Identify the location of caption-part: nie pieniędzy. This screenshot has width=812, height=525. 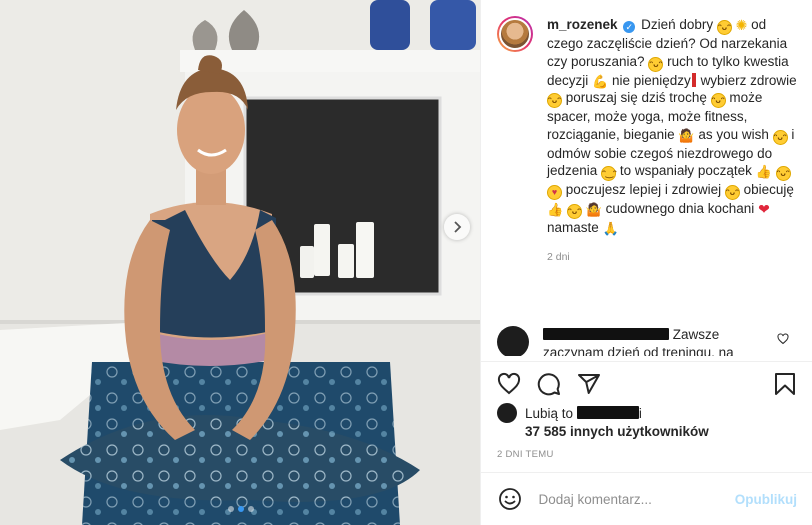
(651, 80).